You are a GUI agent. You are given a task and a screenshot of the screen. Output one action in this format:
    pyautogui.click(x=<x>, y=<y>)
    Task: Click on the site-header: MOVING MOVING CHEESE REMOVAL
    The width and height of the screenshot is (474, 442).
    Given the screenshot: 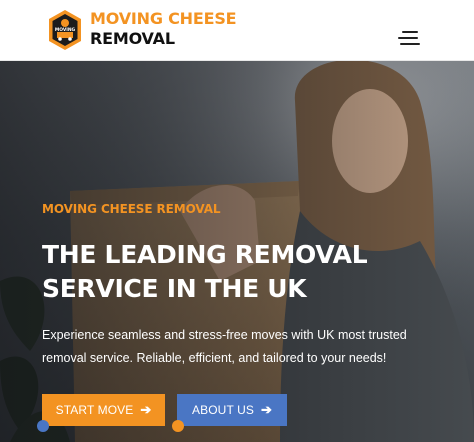 What is the action you would take?
    pyautogui.click(x=237, y=30)
    